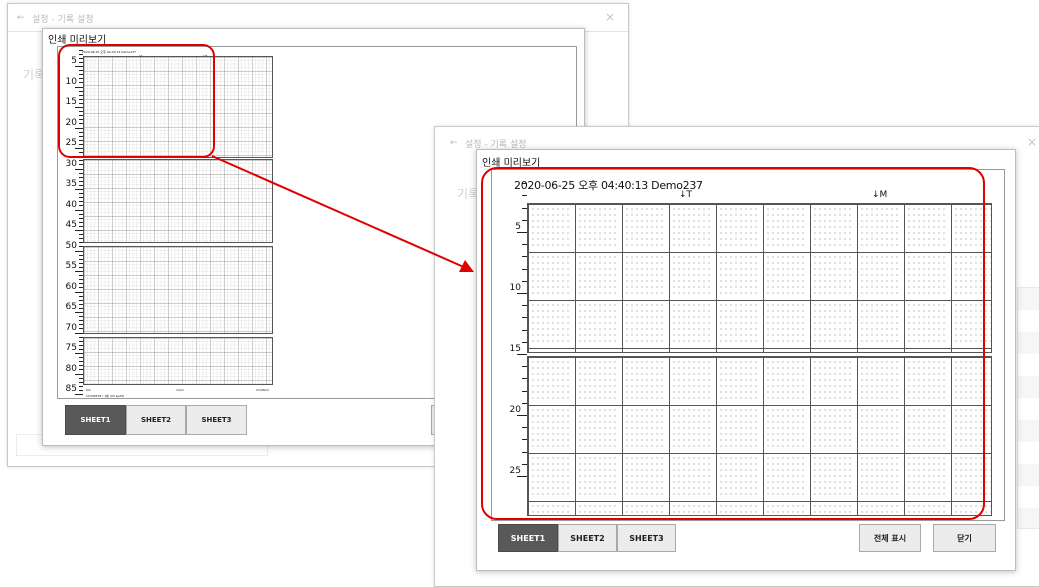 This screenshot has width=1039, height=587. I want to click on zoom-arrow, so click(342, 213).